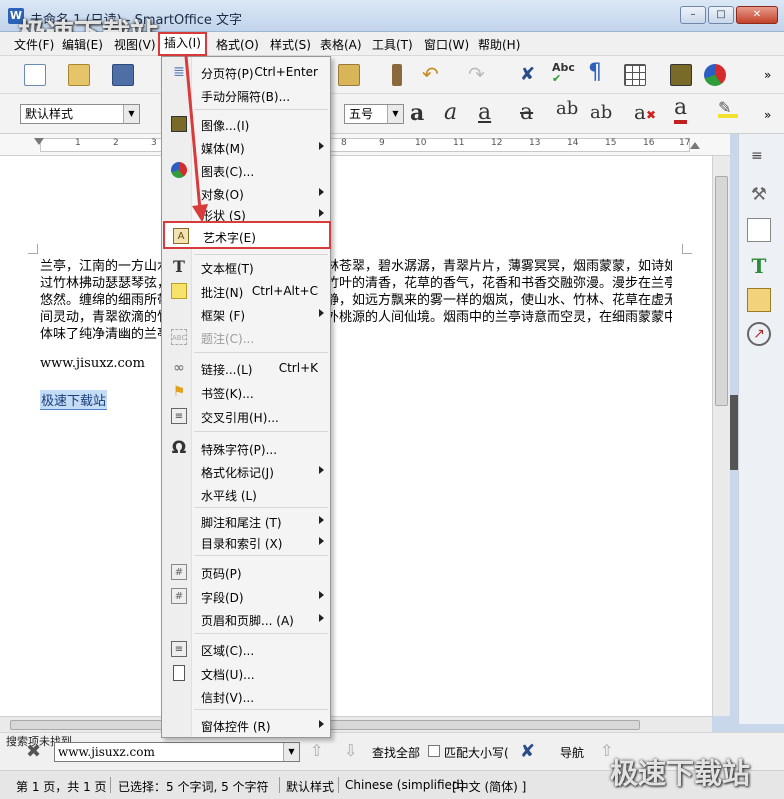 The width and height of the screenshot is (784, 799). Describe the element at coordinates (349, 75) in the screenshot. I see `paste-icon` at that location.